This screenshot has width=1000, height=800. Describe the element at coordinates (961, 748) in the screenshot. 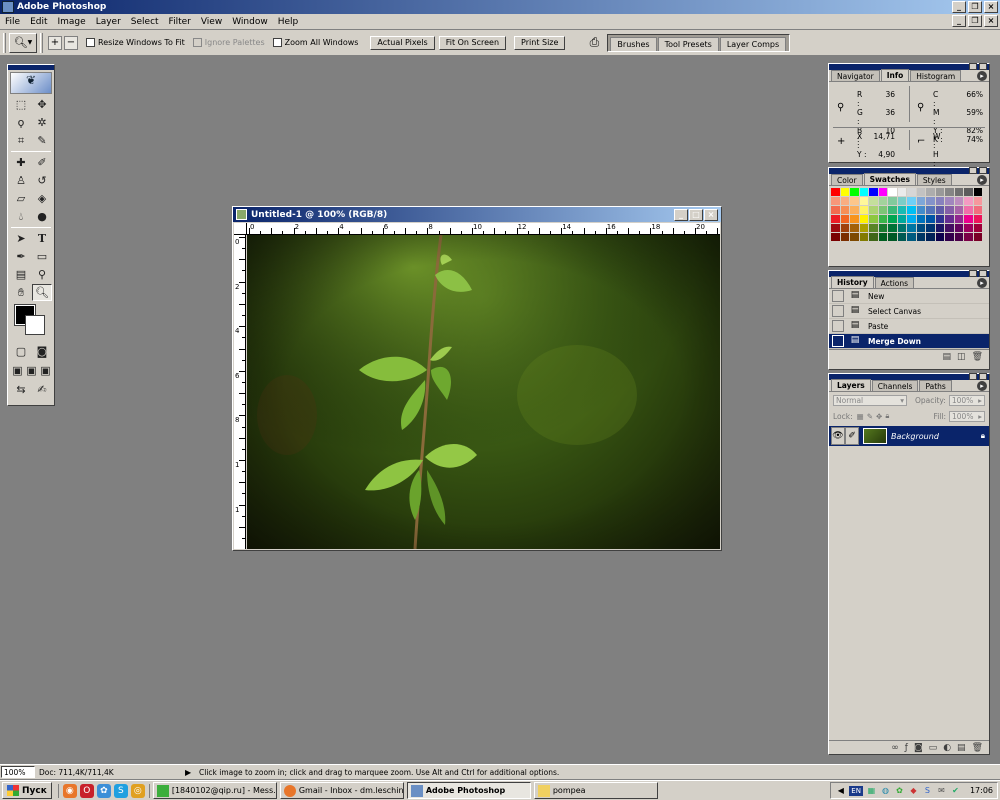

I see `new-layer-icon: ▤` at that location.